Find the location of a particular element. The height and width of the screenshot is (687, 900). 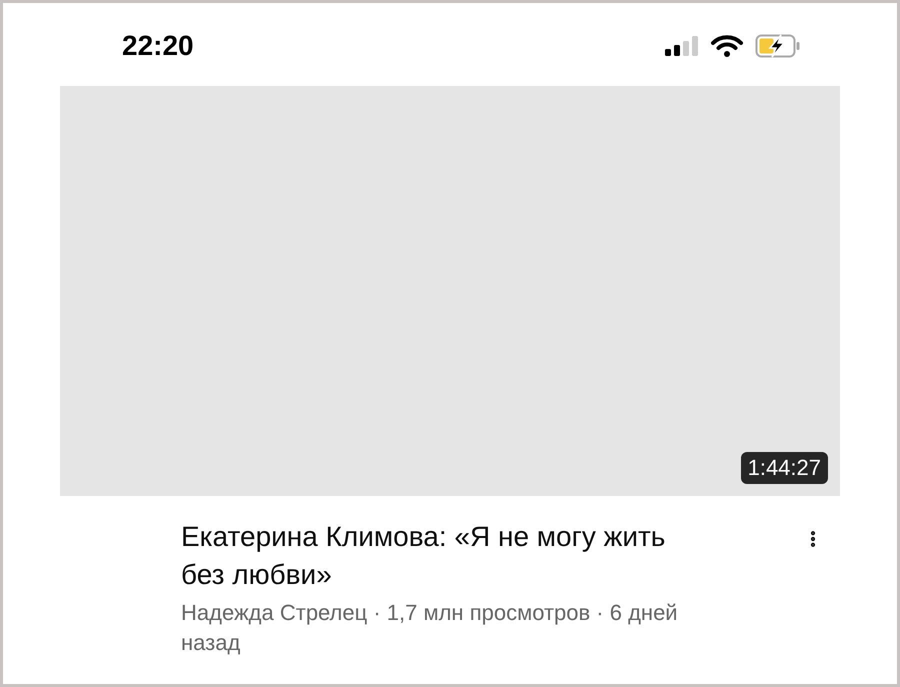

wifi-icon is located at coordinates (727, 46).